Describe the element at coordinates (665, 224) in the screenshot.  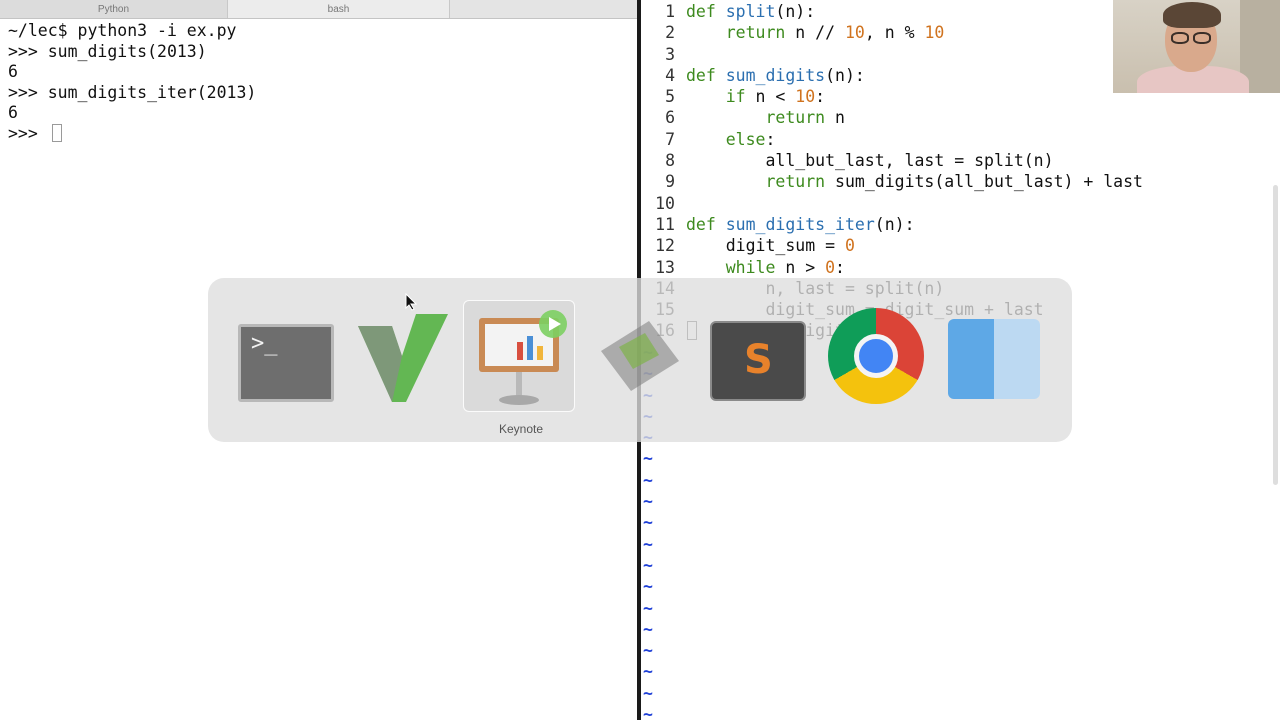
I see `line-number: 11` at that location.